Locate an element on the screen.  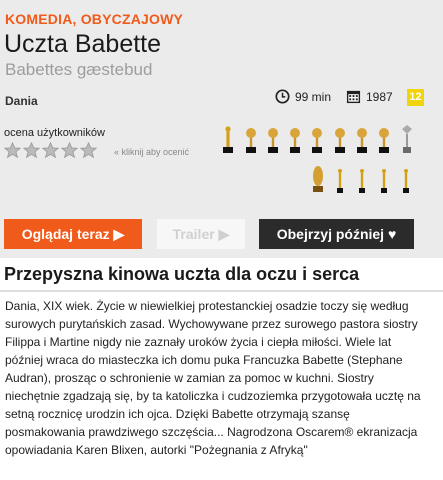
rating-stars is located at coordinates (50, 150).